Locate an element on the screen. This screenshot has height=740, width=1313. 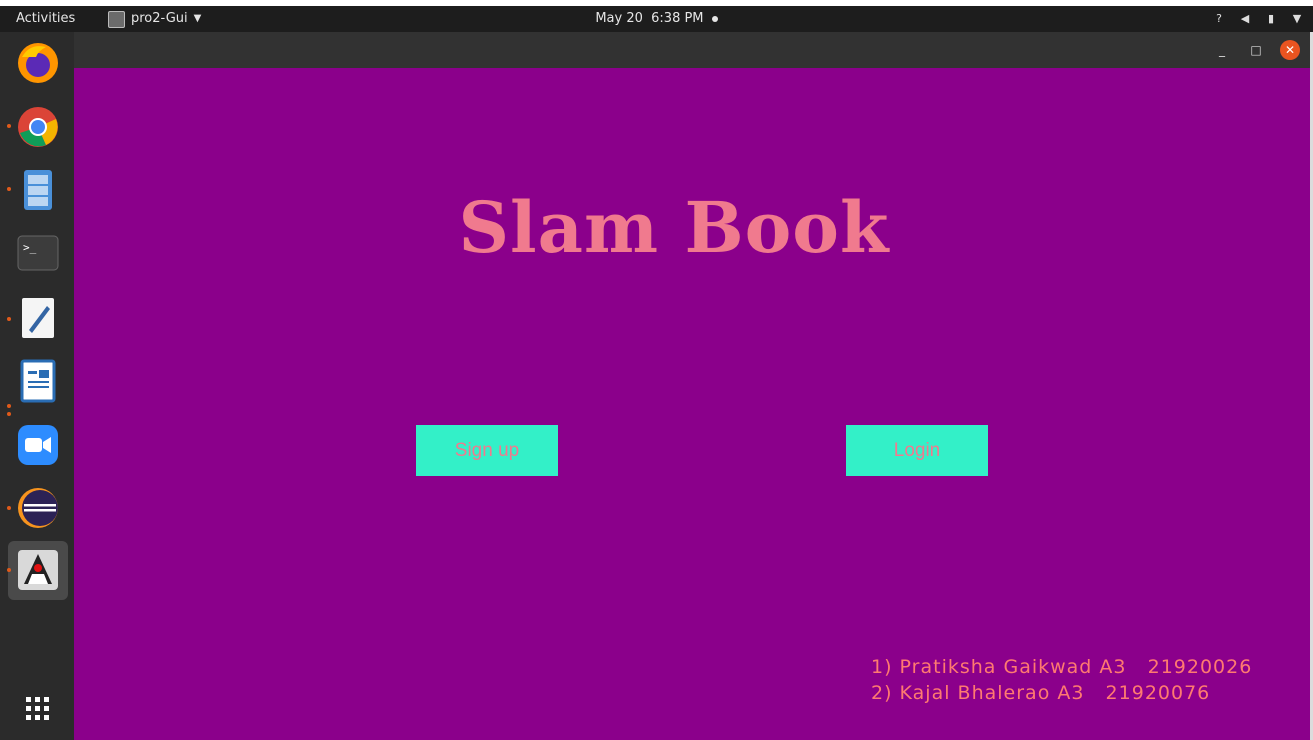
terminal-icon: >_ is located at coordinates (38, 253).